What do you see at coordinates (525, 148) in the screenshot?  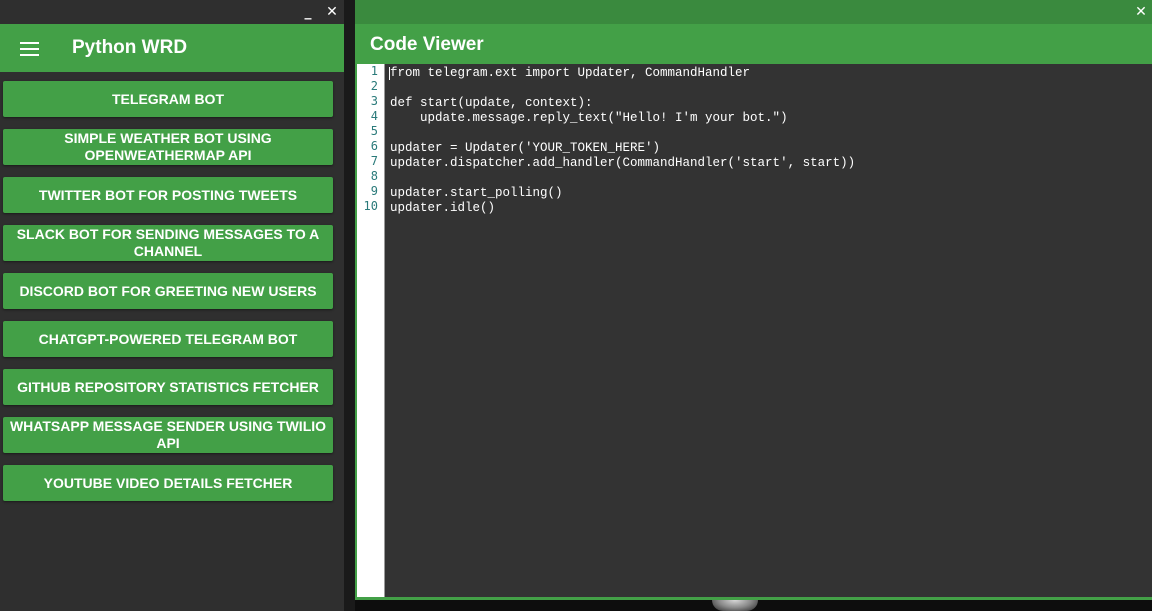 I see `code-line: updater = Updater('YOUR_TOKEN_HERE')` at bounding box center [525, 148].